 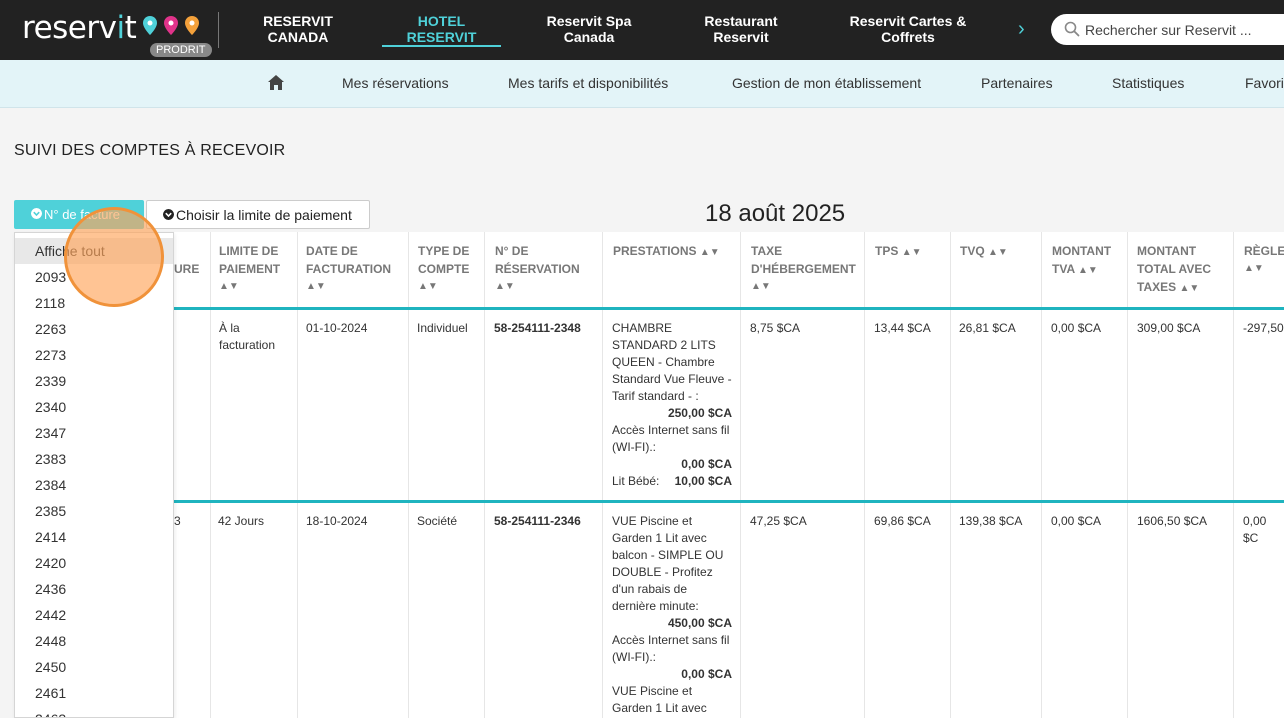 I want to click on cell-hidden-fragment: 3, so click(x=177, y=521).